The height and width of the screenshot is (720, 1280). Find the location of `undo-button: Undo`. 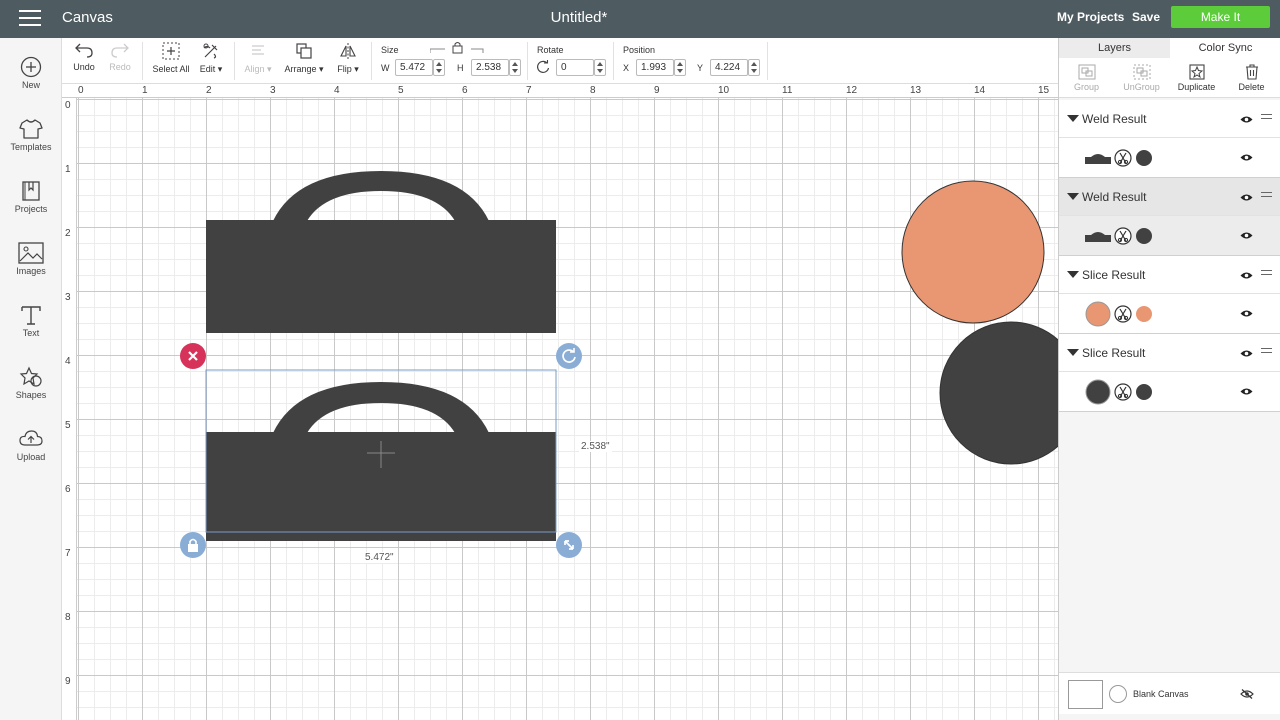

undo-button: Undo is located at coordinates (84, 57).